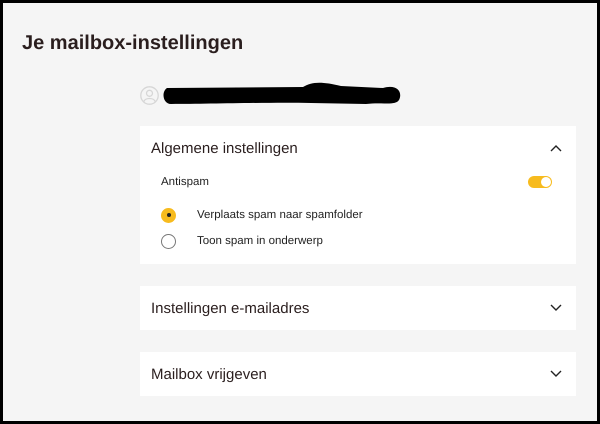 The height and width of the screenshot is (424, 600). I want to click on section-title: Mailbox vrijgeven, so click(209, 374).